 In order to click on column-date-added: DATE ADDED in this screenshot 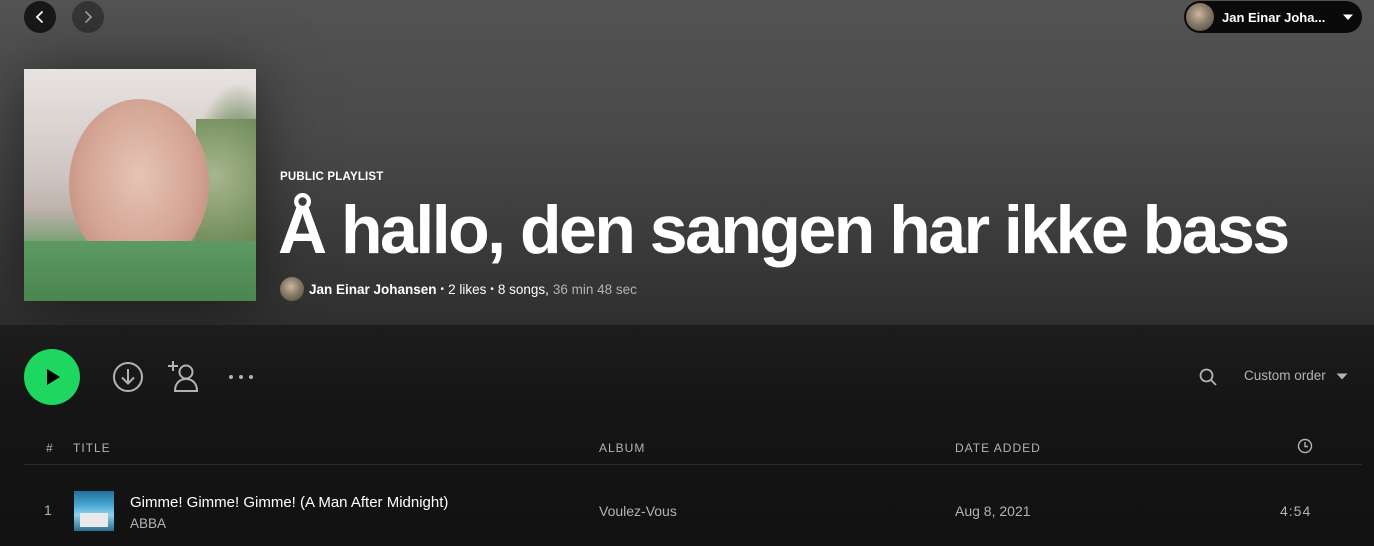, I will do `click(998, 448)`.